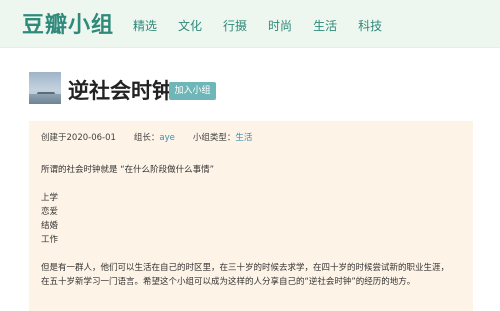 The height and width of the screenshot is (311, 500). Describe the element at coordinates (50, 198) in the screenshot. I see `list-item: 上学` at that location.